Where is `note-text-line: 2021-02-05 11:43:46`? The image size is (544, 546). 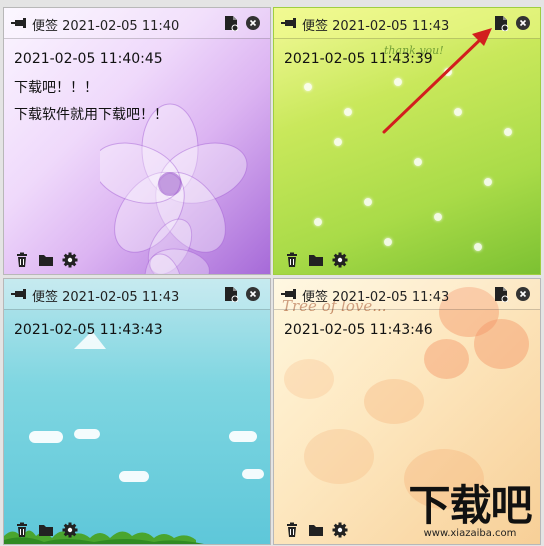 note-text-line: 2021-02-05 11:43:46 is located at coordinates (358, 330).